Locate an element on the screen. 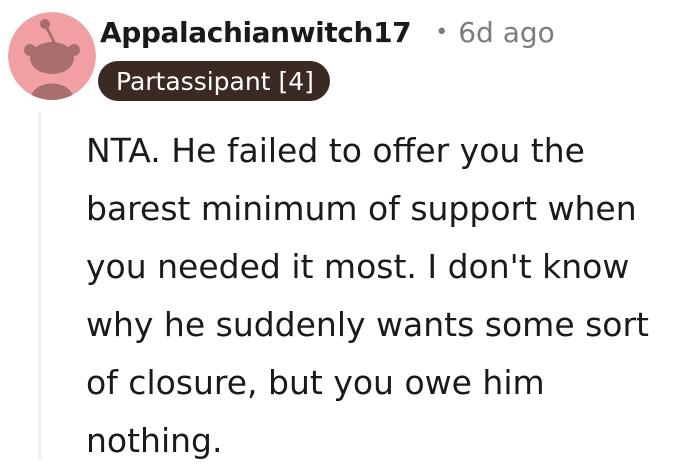 The width and height of the screenshot is (700, 470). snoo-avatar-icon is located at coordinates (52, 56).